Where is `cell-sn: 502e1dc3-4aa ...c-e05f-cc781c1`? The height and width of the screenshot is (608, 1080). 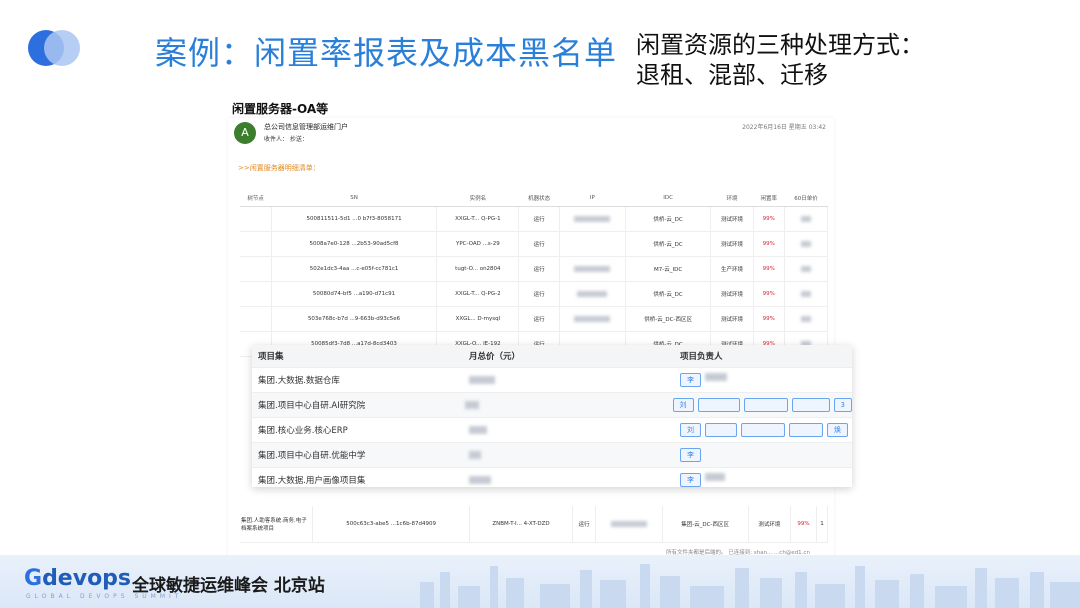 cell-sn: 502e1dc3-4aa ...c-e05f-cc781c1 is located at coordinates (354, 269).